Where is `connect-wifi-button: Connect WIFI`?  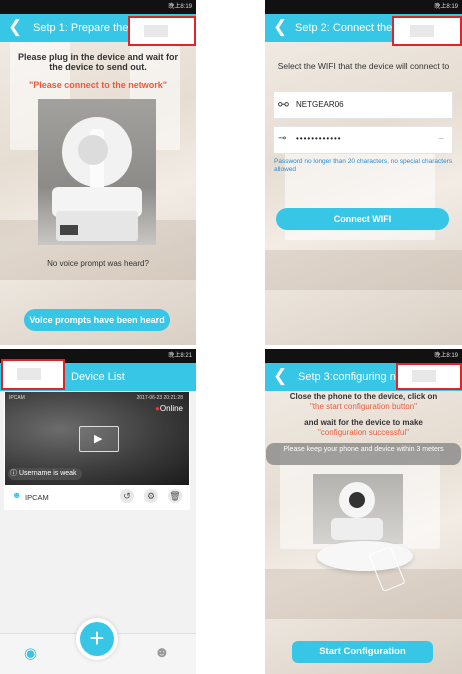
connect-wifi-button: Connect WIFI is located at coordinates (362, 219).